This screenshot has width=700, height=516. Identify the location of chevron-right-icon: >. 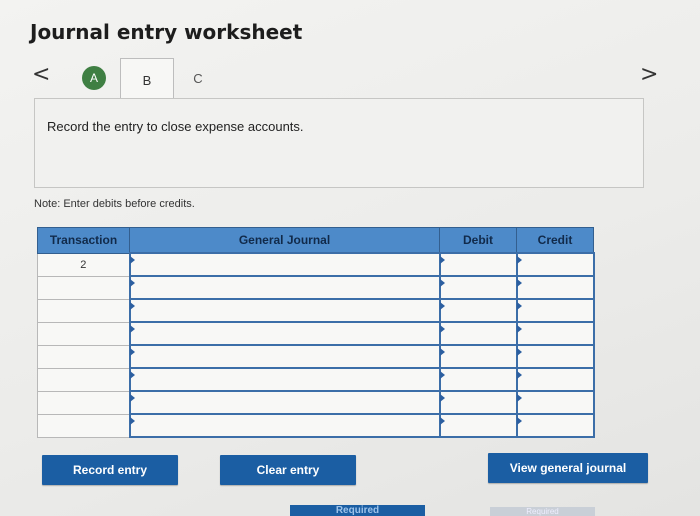
(649, 74).